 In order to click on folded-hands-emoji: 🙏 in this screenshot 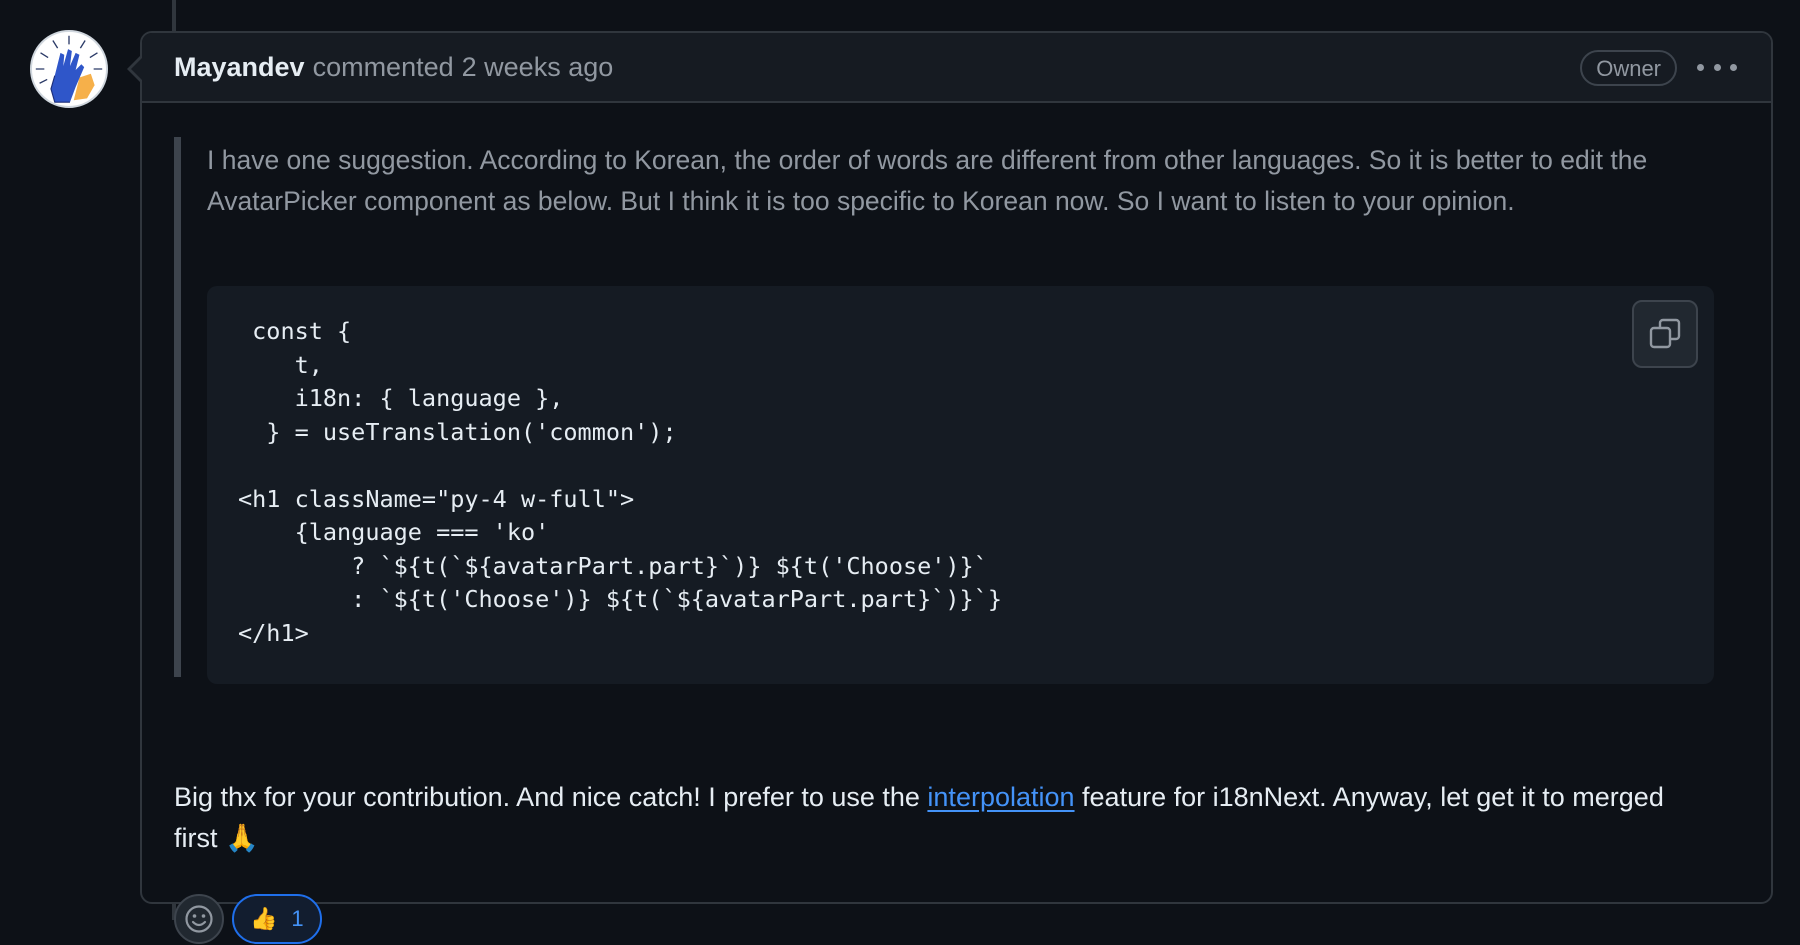, I will do `click(242, 838)`.